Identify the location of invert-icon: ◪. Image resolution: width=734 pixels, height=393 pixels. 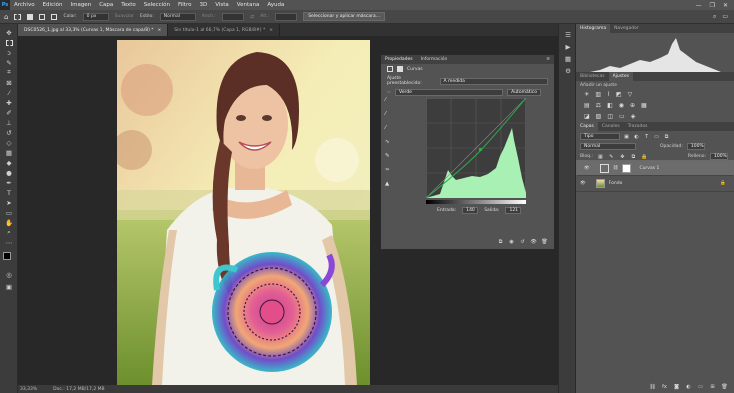
(587, 116).